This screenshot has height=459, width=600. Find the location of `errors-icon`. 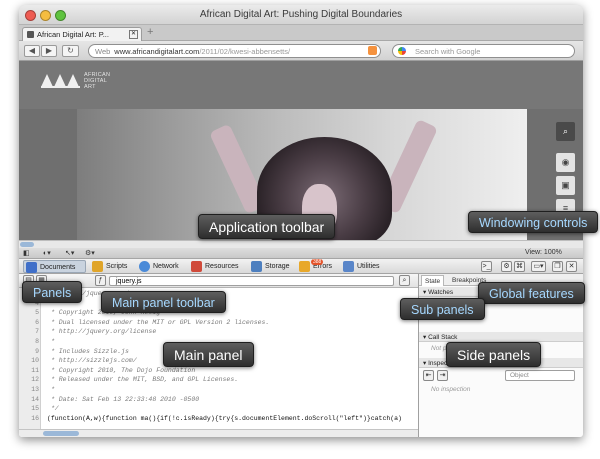

errors-icon is located at coordinates (304, 266).